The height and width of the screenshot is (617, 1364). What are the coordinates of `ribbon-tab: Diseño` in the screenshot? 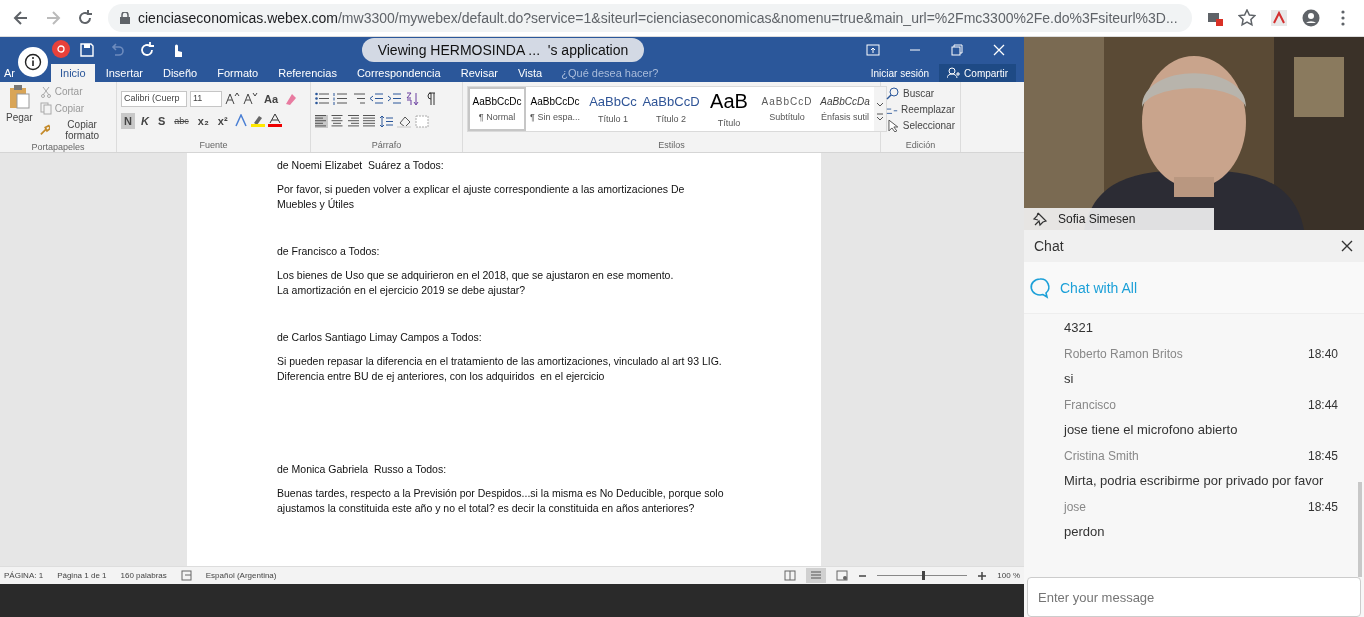 It's located at (180, 73).